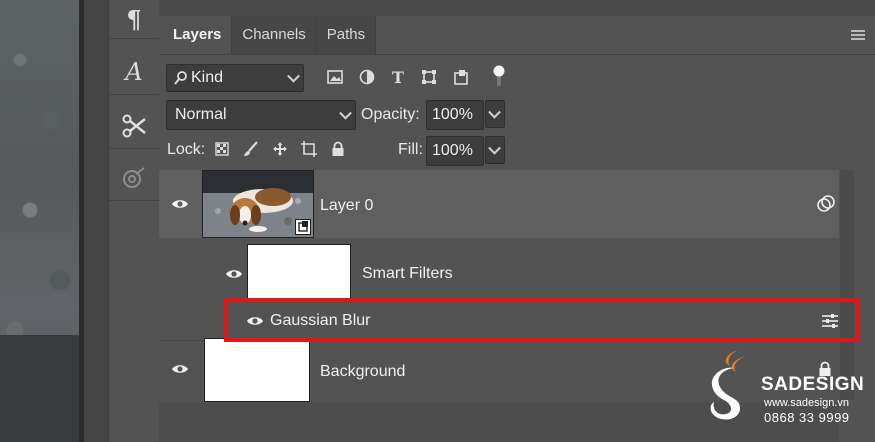 The width and height of the screenshot is (875, 442). I want to click on panel-header-bar, so click(517, 8).